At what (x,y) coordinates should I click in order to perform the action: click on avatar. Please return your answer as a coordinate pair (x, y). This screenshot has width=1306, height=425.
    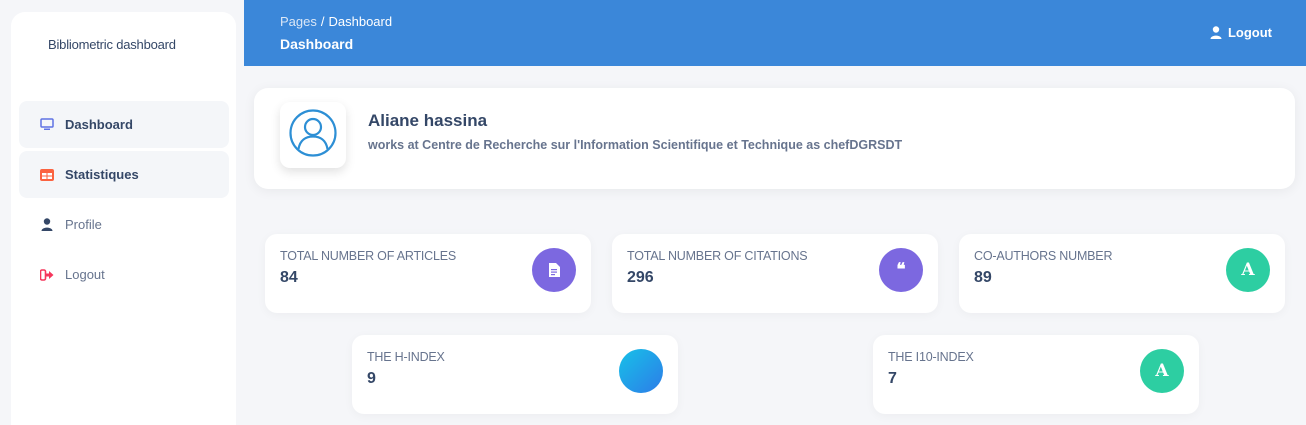
    Looking at the image, I should click on (313, 135).